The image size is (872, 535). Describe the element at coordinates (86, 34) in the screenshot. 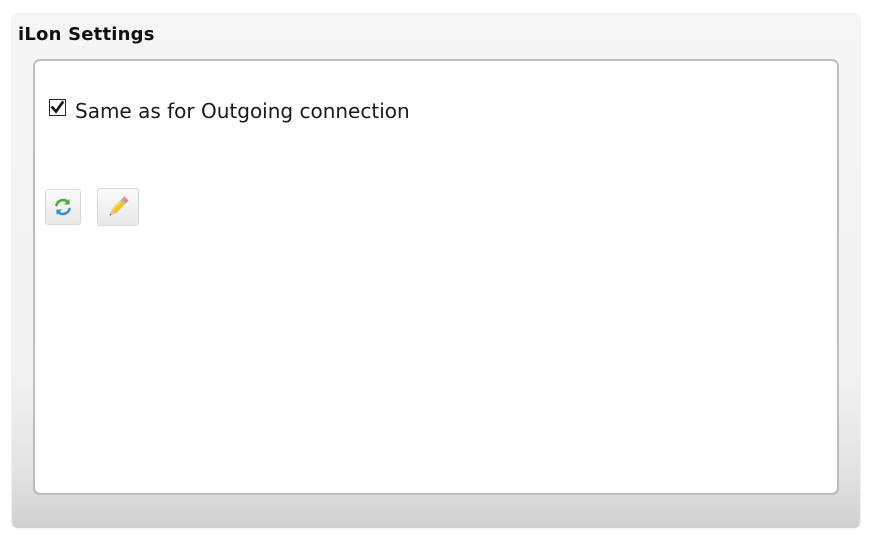

I see `panel-title: iLon Settings` at that location.